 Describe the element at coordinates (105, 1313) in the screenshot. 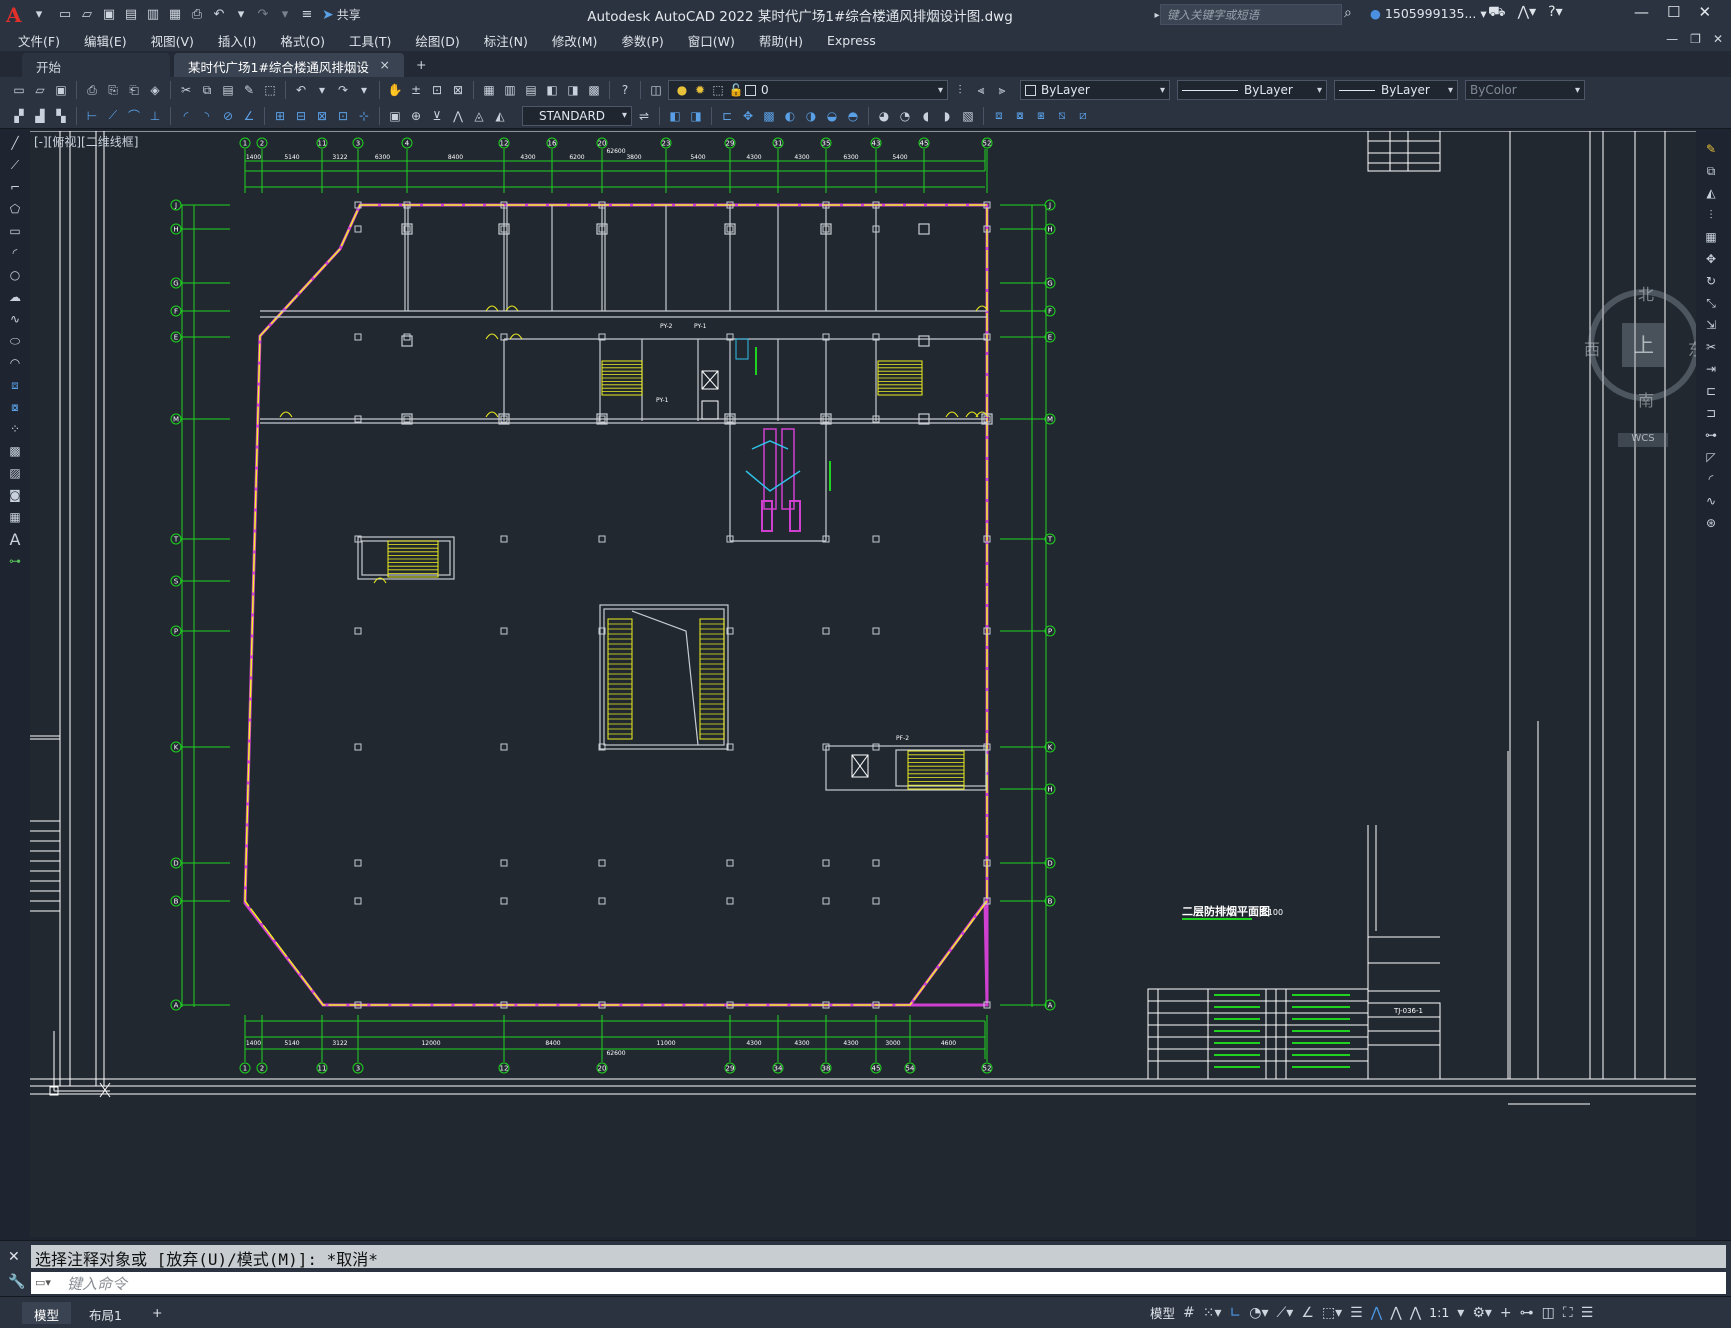

I see `tab-layout1: 布局1` at that location.